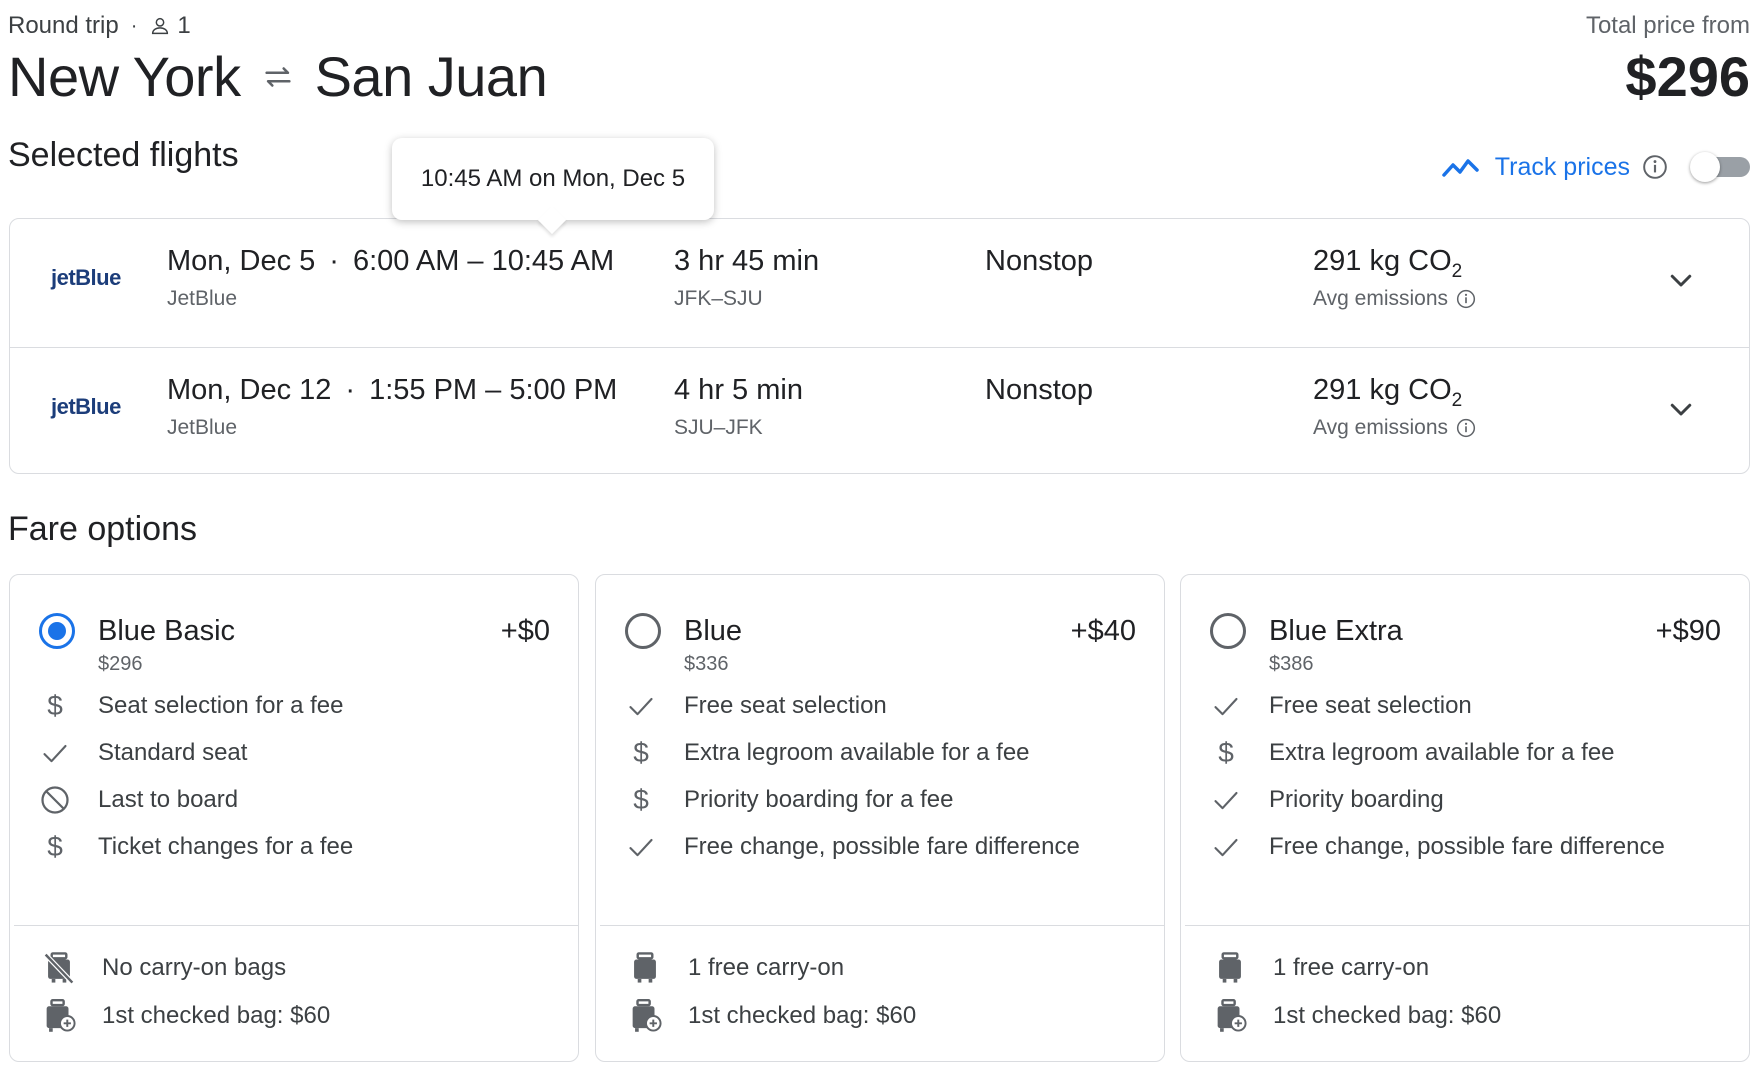 The image size is (1764, 1082). I want to click on fare-feature: Free change, possible fare difference, so click(1438, 847).